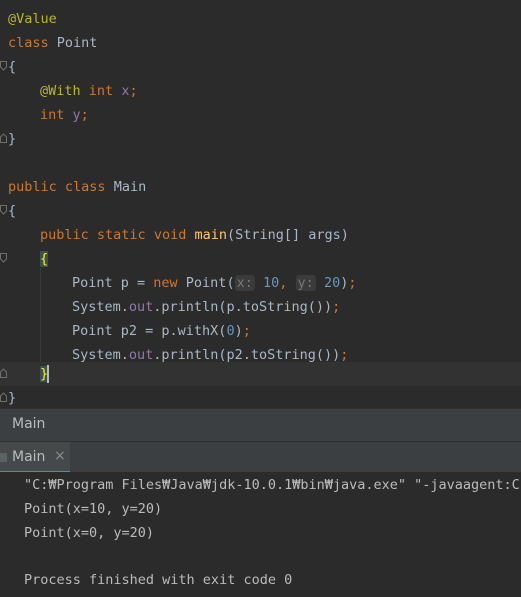  What do you see at coordinates (260, 19) in the screenshot?
I see `code-line-1: @Value` at bounding box center [260, 19].